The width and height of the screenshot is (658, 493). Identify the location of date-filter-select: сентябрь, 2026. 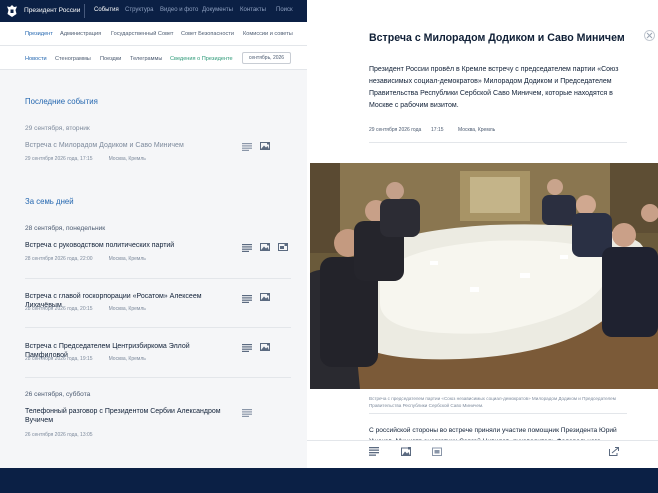
(266, 58).